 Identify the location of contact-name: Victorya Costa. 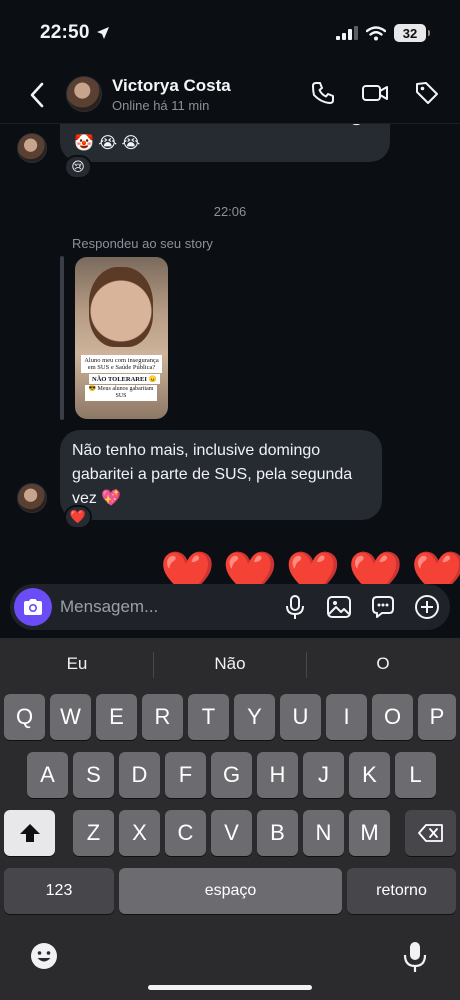
(171, 86).